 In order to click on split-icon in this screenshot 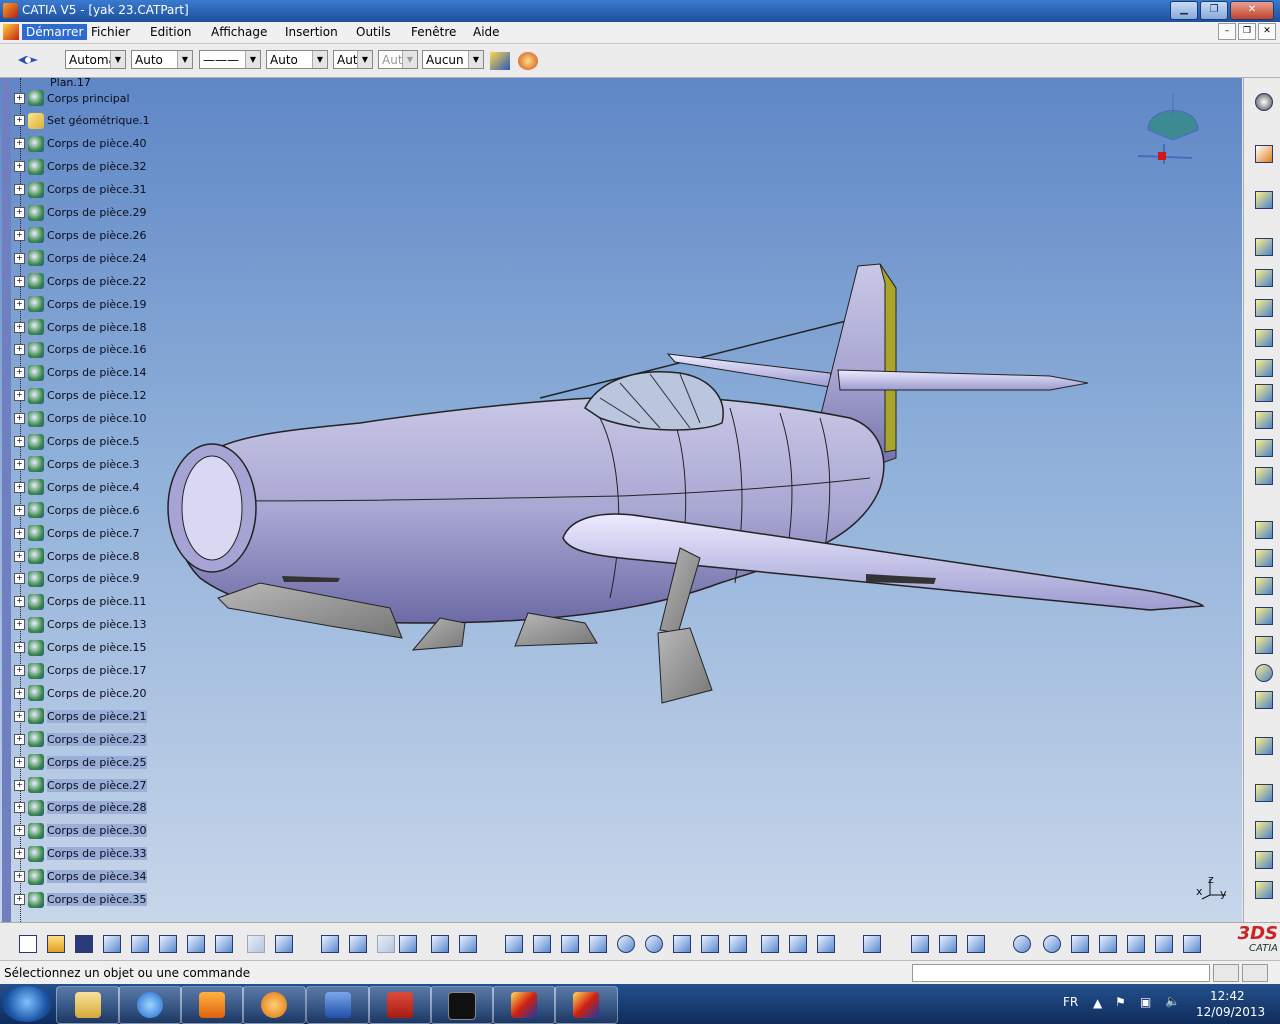, I will do `click(1263, 745)`.